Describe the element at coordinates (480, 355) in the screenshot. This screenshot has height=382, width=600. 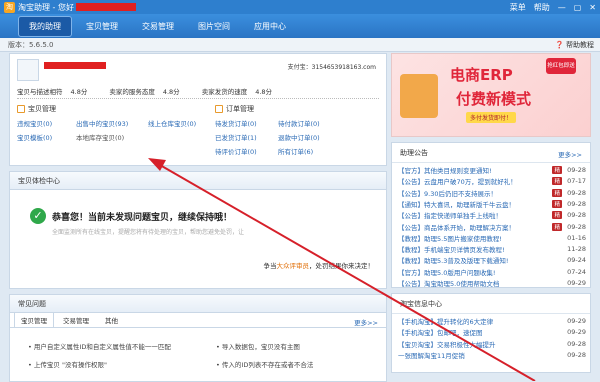
I see `news-title: 一张图解淘宝11月促销` at that location.